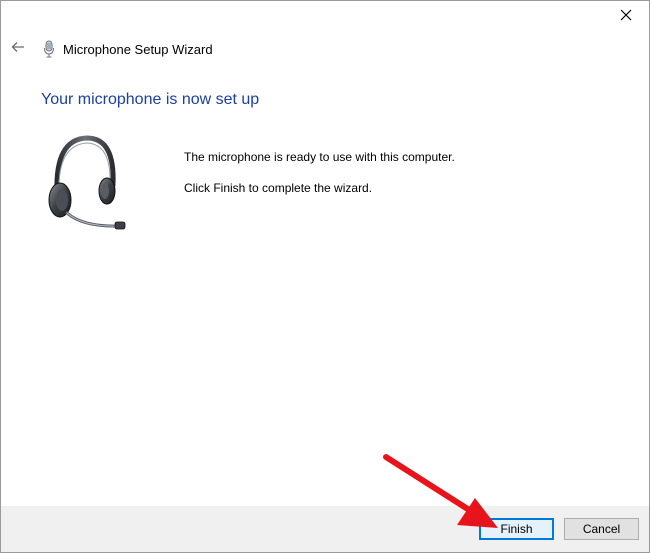 This screenshot has height=553, width=650. What do you see at coordinates (150, 99) in the screenshot?
I see `page-heading: Your microphone is now set up` at bounding box center [150, 99].